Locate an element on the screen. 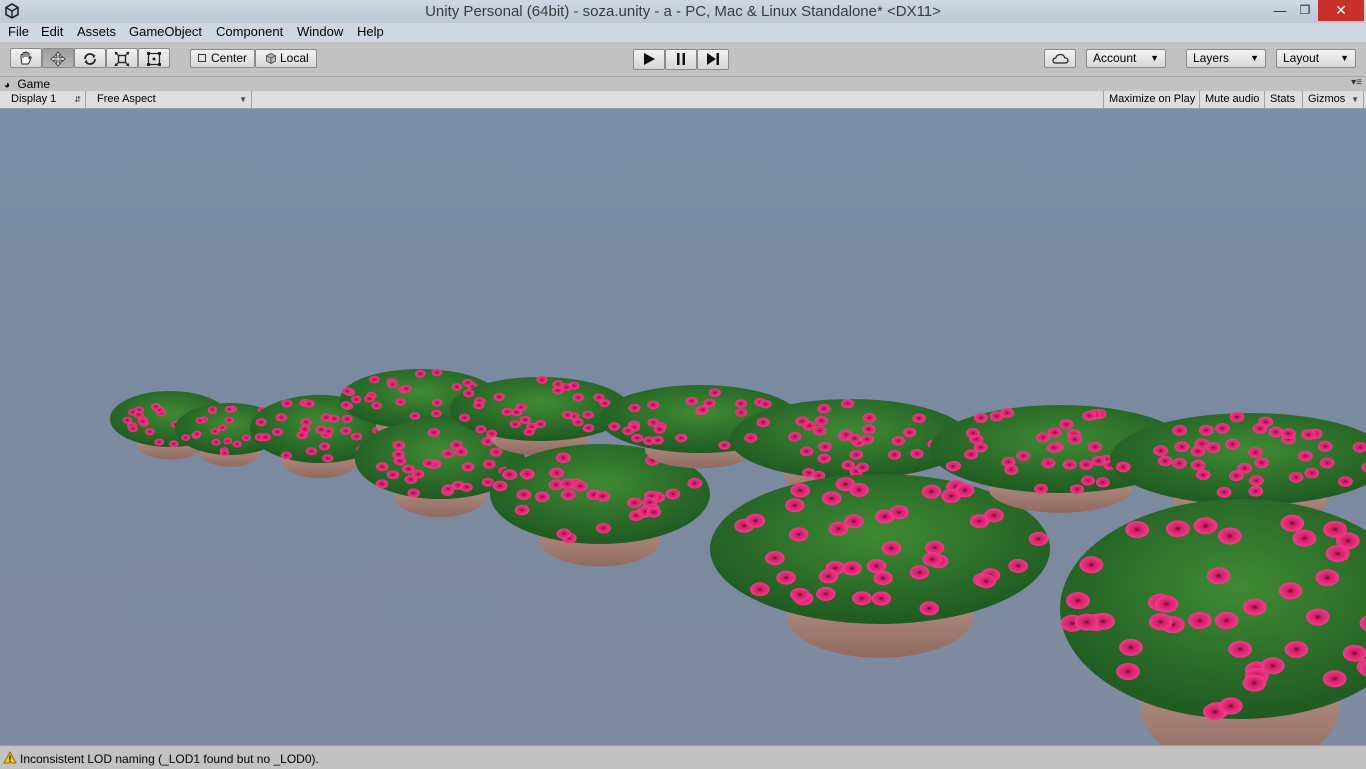 The height and width of the screenshot is (769, 1366). hand-icon is located at coordinates (26, 58).